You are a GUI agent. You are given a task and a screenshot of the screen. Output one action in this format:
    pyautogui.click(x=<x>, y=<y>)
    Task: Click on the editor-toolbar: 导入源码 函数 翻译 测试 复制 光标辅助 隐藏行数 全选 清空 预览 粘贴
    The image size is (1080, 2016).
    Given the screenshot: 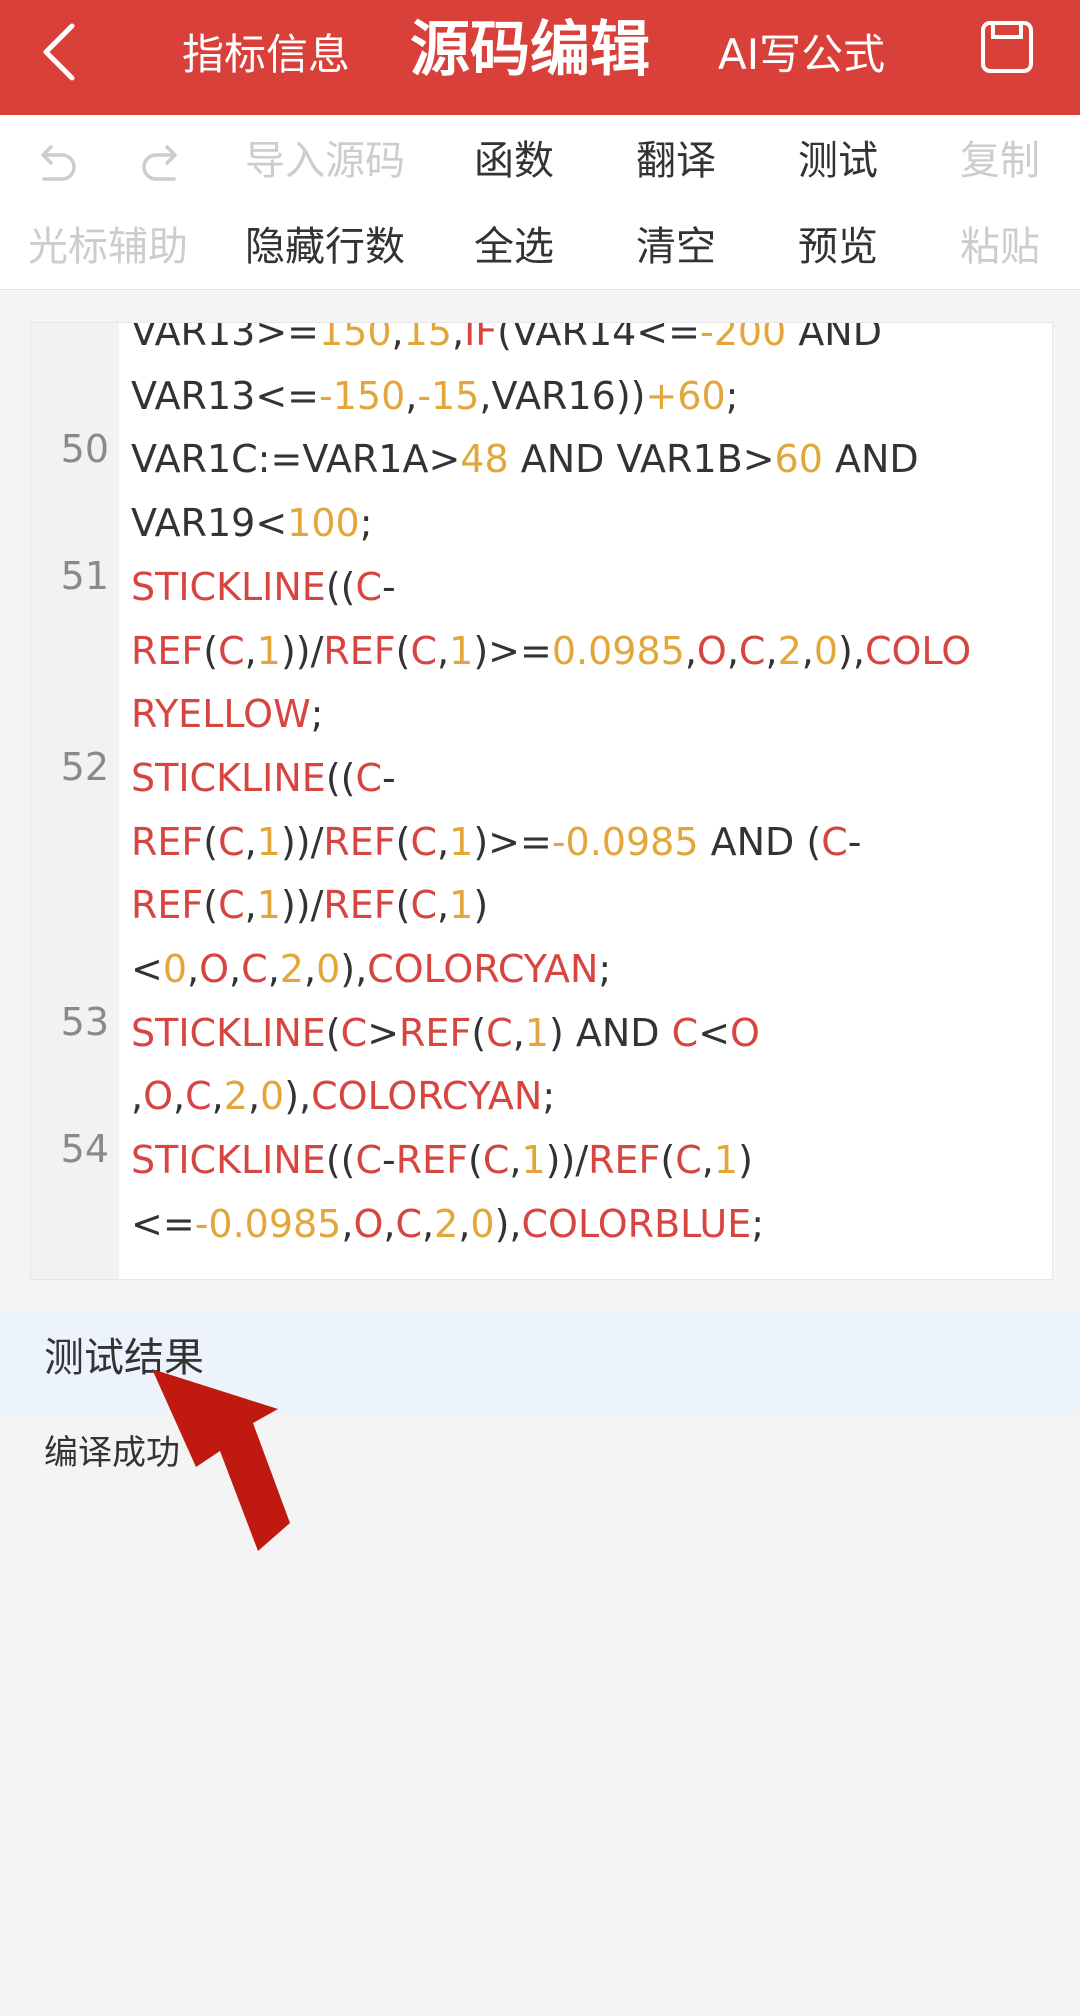 What is the action you would take?
    pyautogui.click(x=540, y=202)
    